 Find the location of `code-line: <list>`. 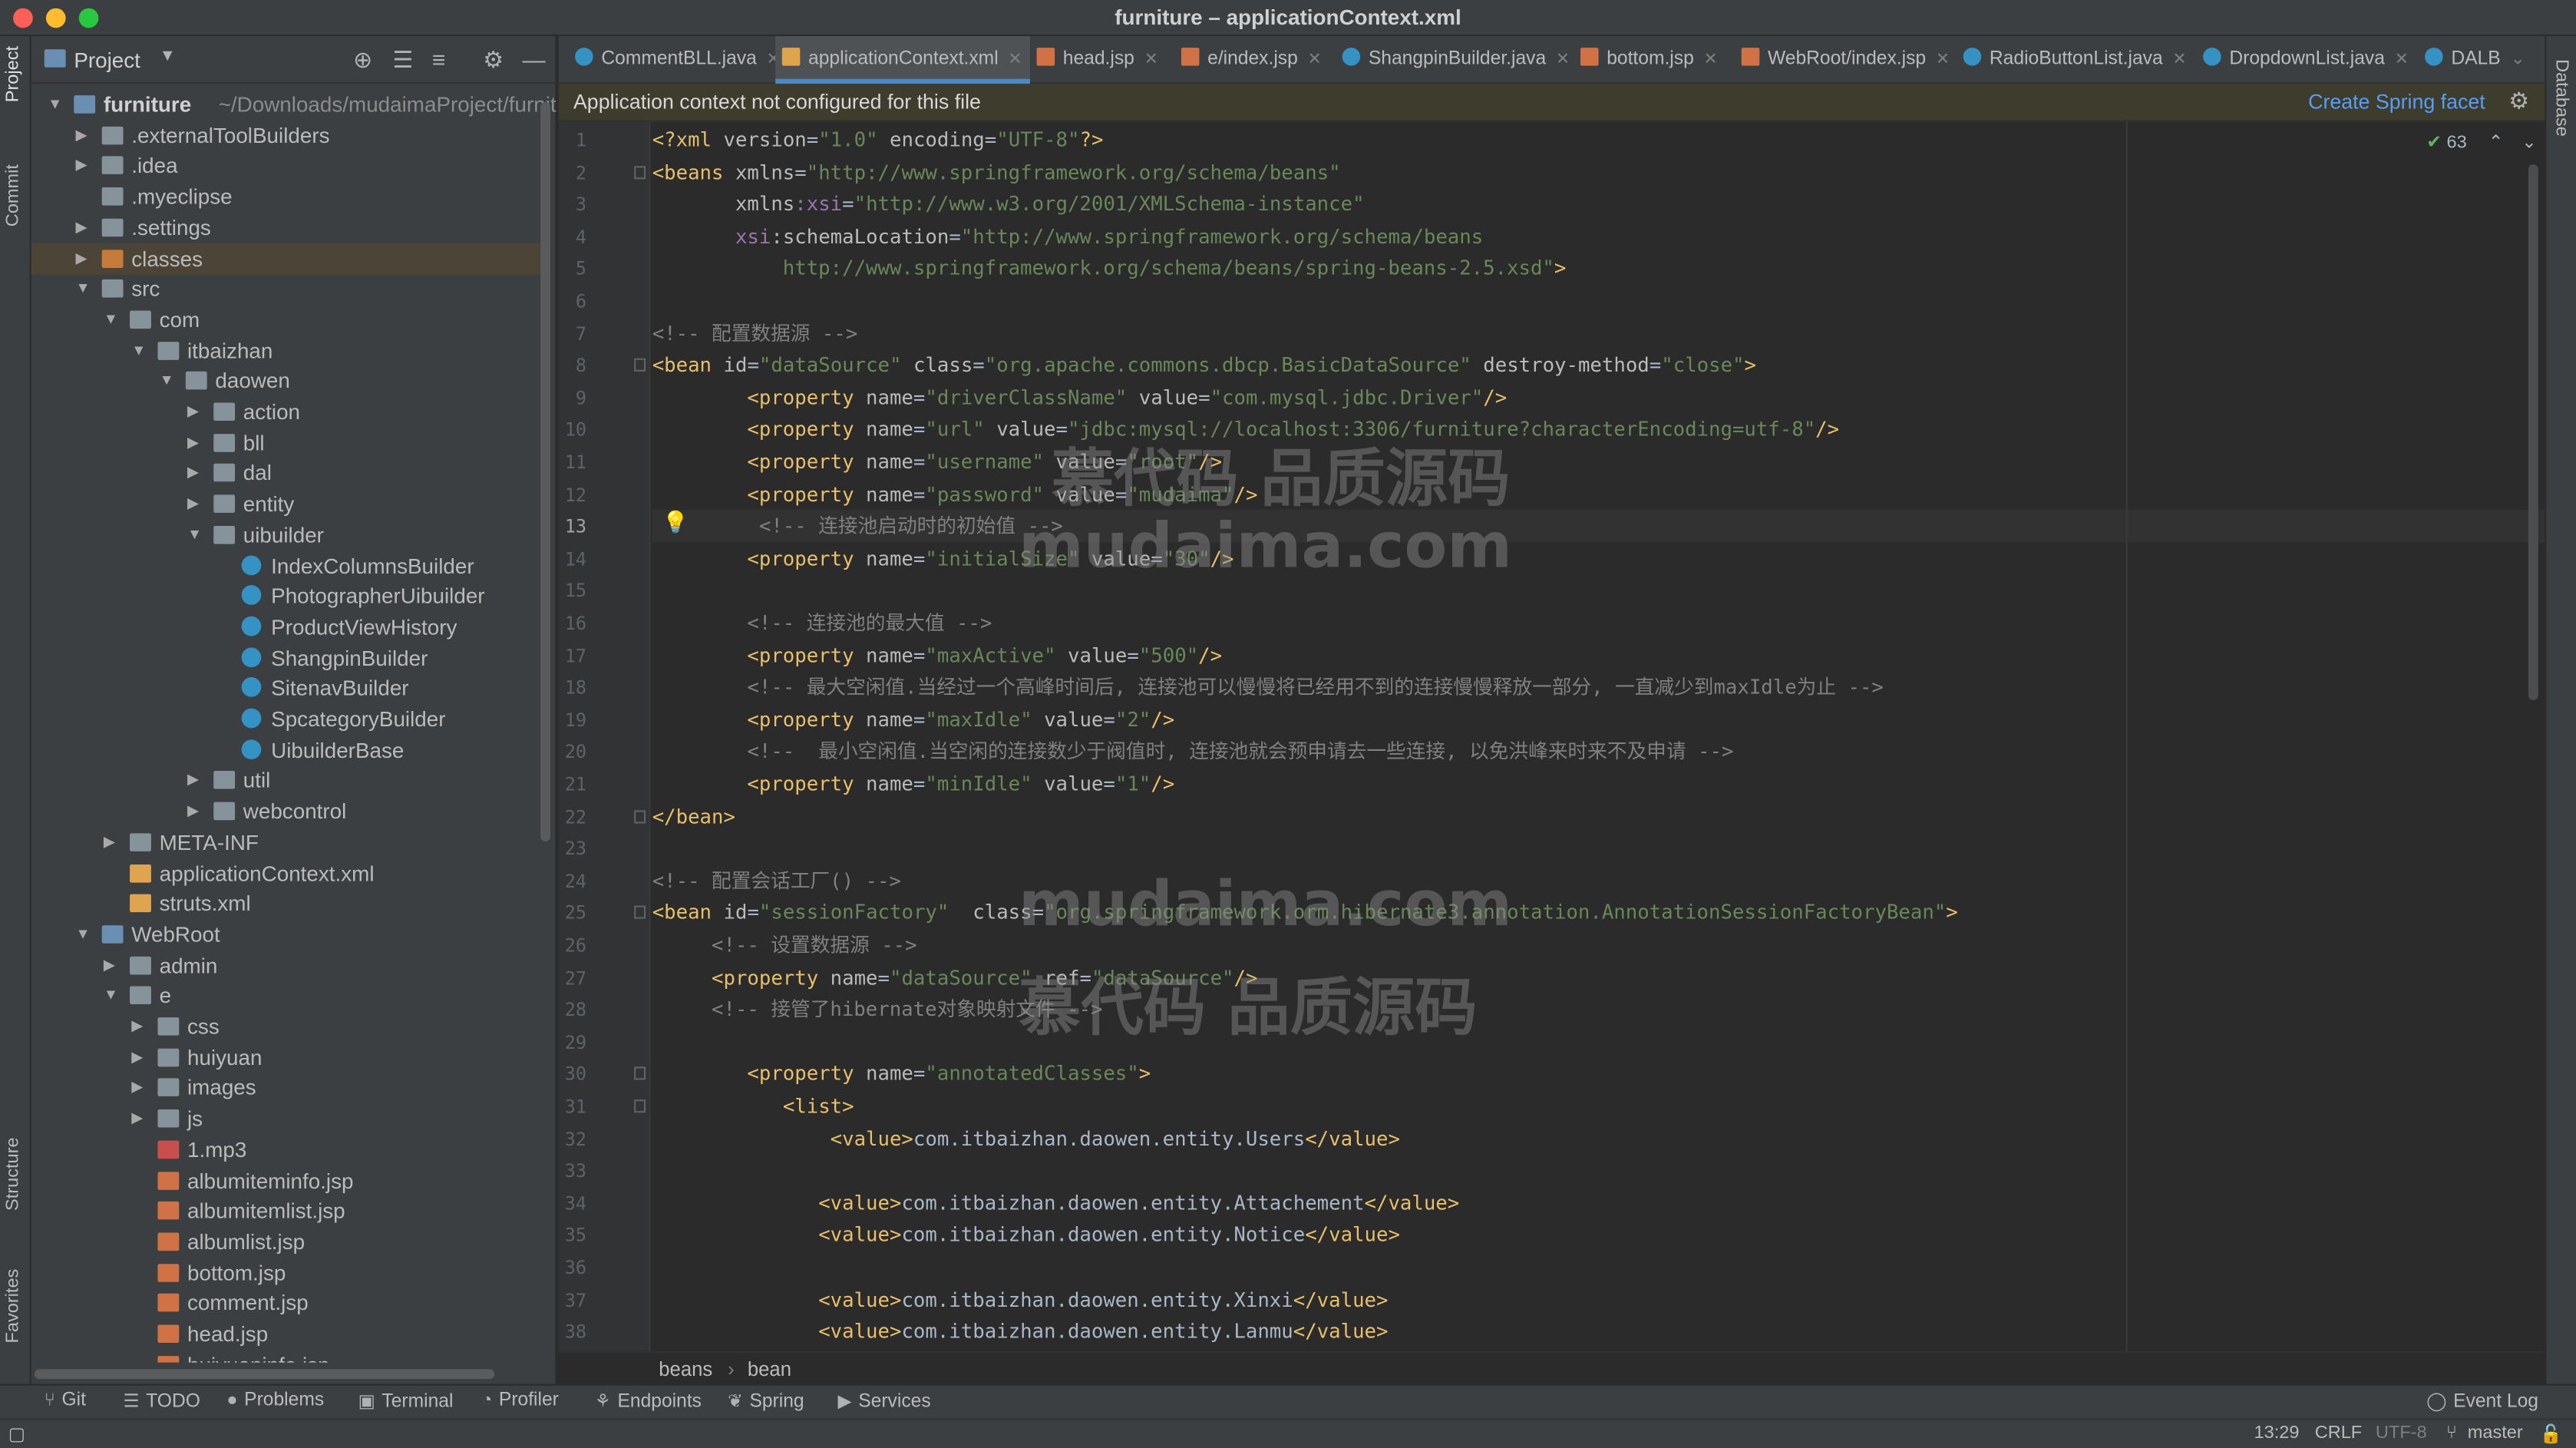

code-line: <list> is located at coordinates (753, 1107).